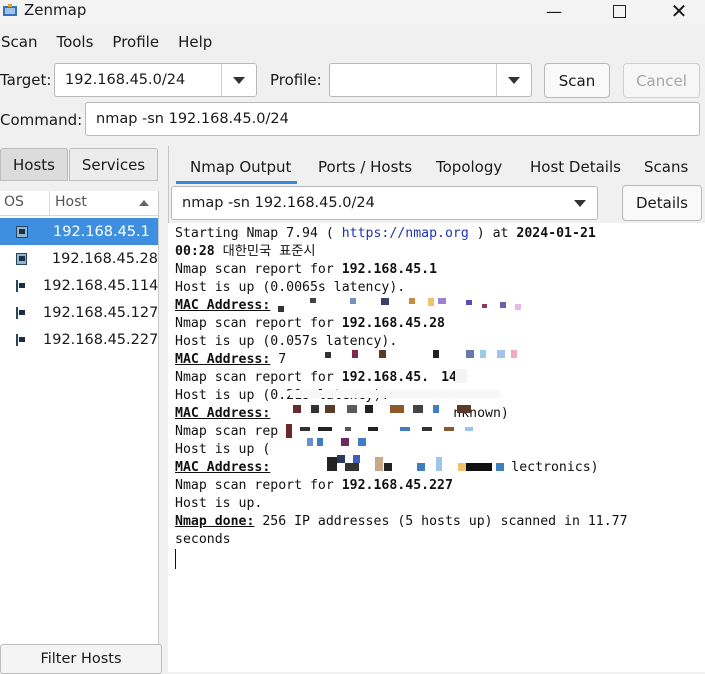 The width and height of the screenshot is (705, 674). I want to click on output-url-link: https://nmap.org, so click(405, 233).